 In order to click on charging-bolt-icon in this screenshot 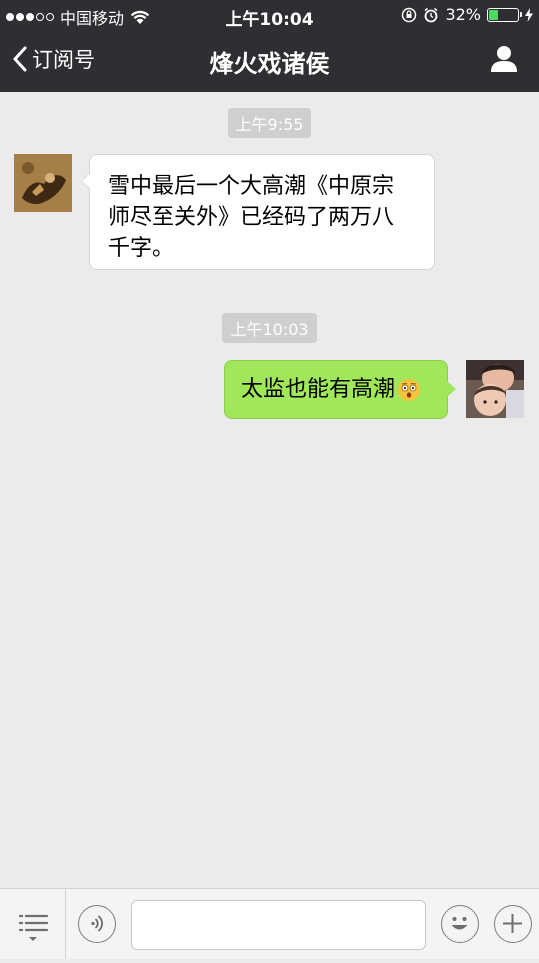, I will do `click(529, 14)`.